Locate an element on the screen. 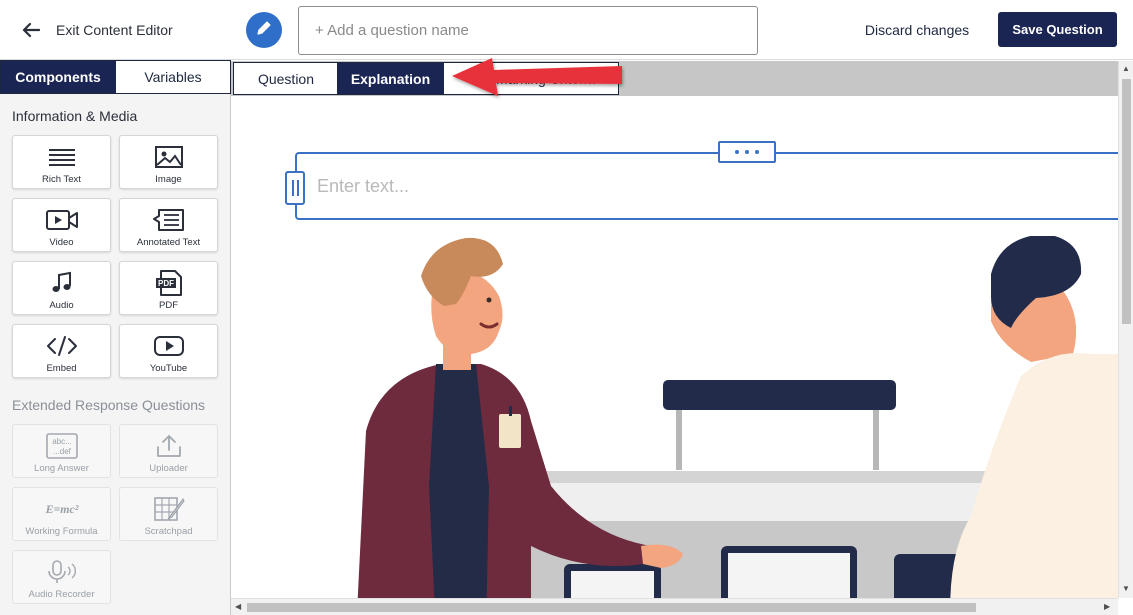 This screenshot has width=1133, height=615. component-label: Embed is located at coordinates (61, 368).